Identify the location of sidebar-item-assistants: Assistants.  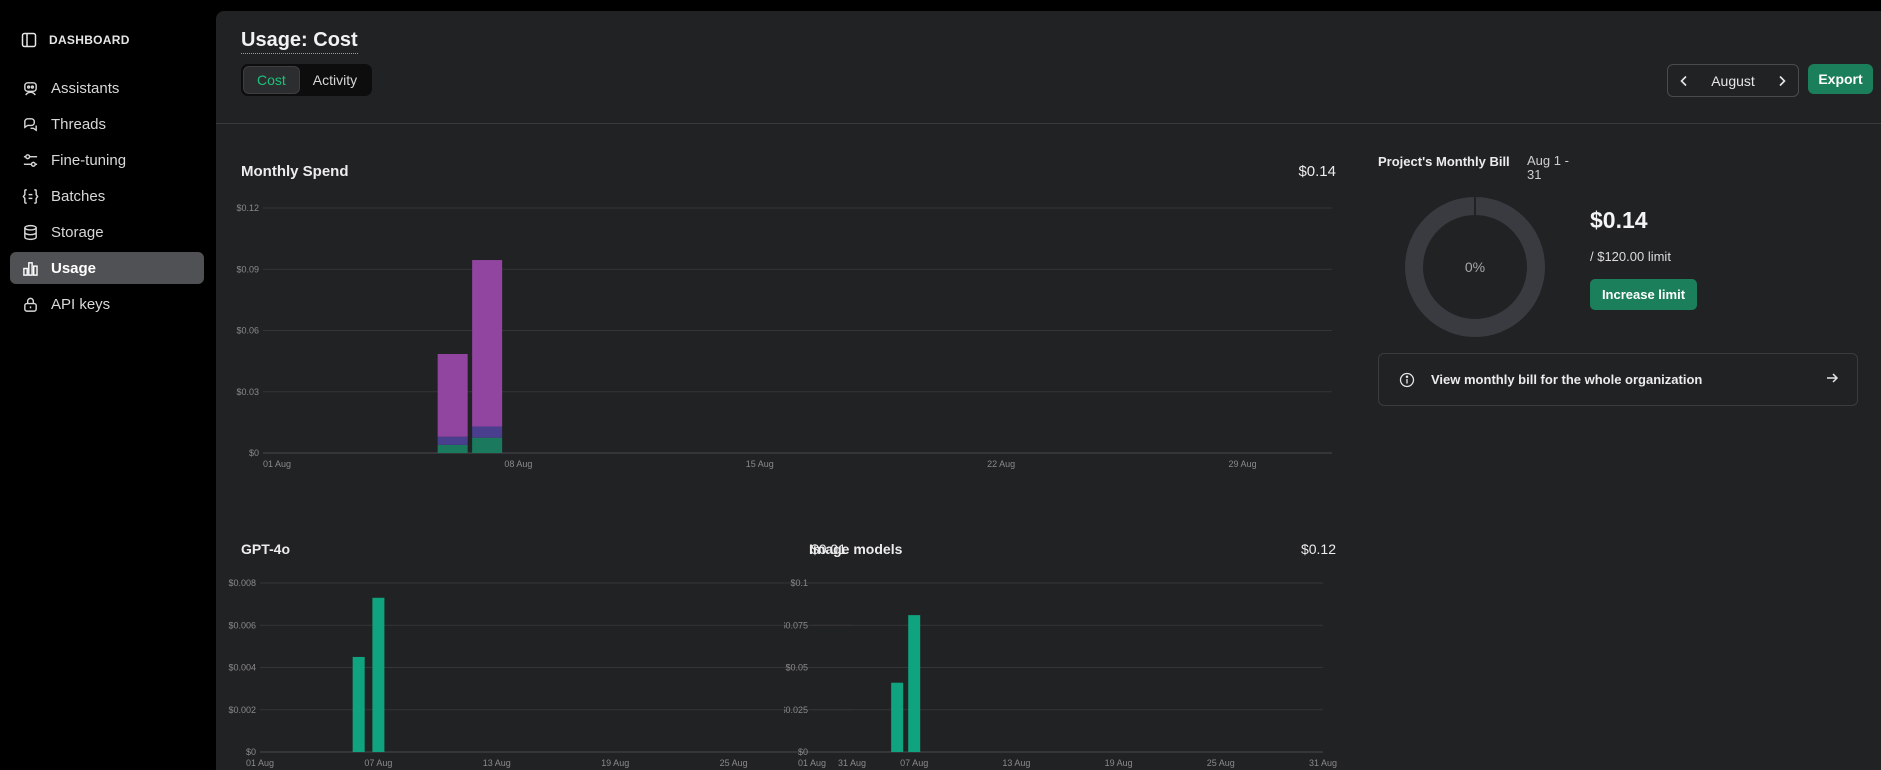
(107, 88).